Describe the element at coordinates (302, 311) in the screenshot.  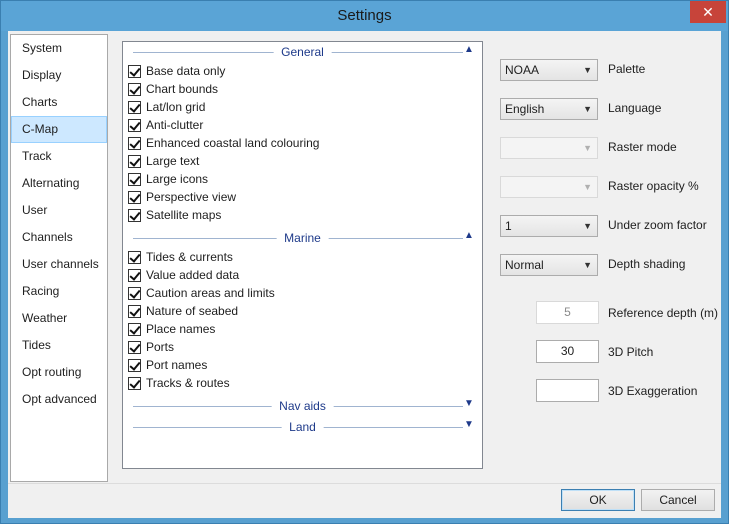
I see `checkbox-nature-of-seabed: Nature of seabed` at that location.